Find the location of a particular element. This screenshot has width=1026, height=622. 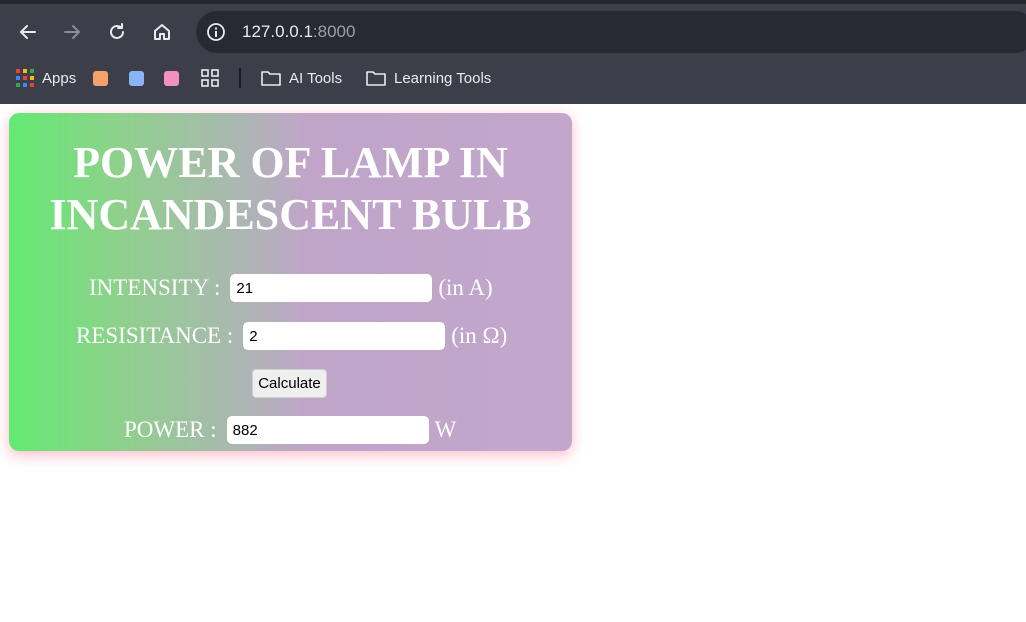

forward-icon is located at coordinates (72, 32).